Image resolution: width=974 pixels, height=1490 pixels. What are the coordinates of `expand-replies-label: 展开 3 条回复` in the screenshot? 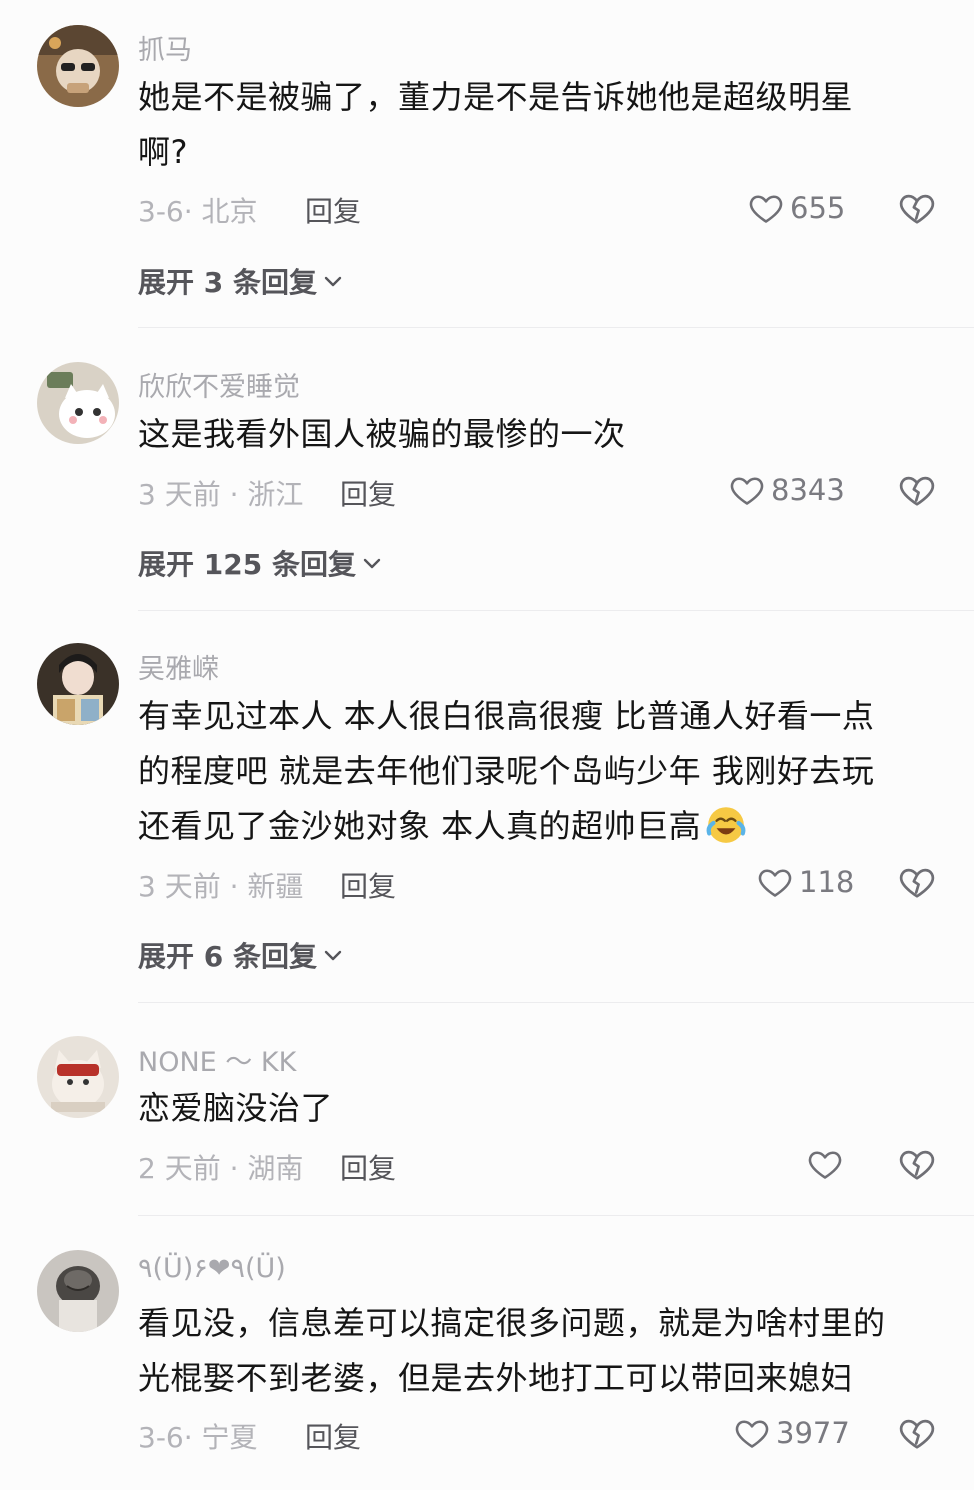 It's located at (227, 282).